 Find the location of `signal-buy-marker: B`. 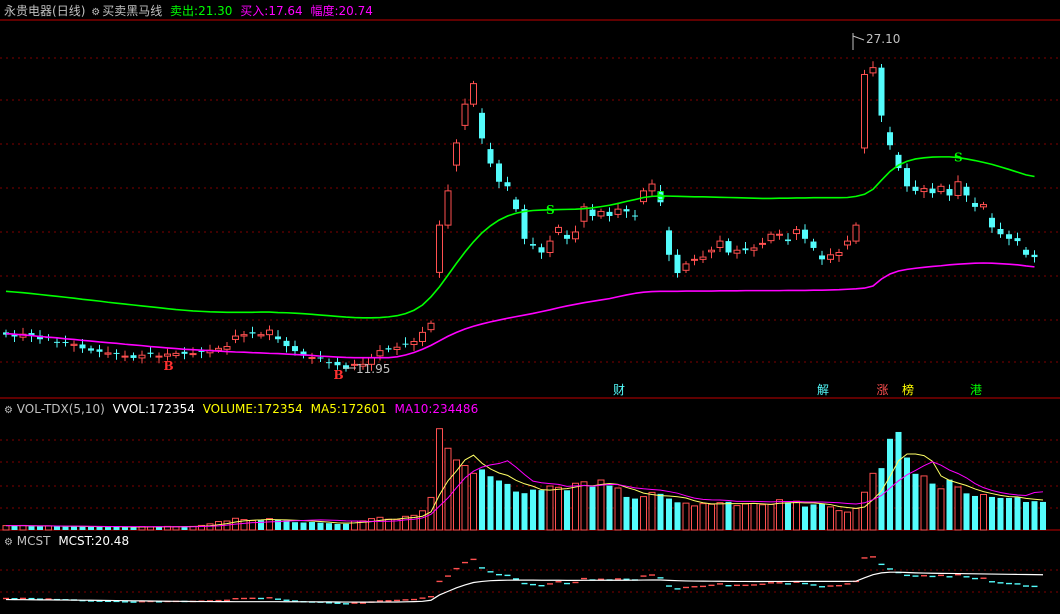

signal-buy-marker: B is located at coordinates (339, 375).